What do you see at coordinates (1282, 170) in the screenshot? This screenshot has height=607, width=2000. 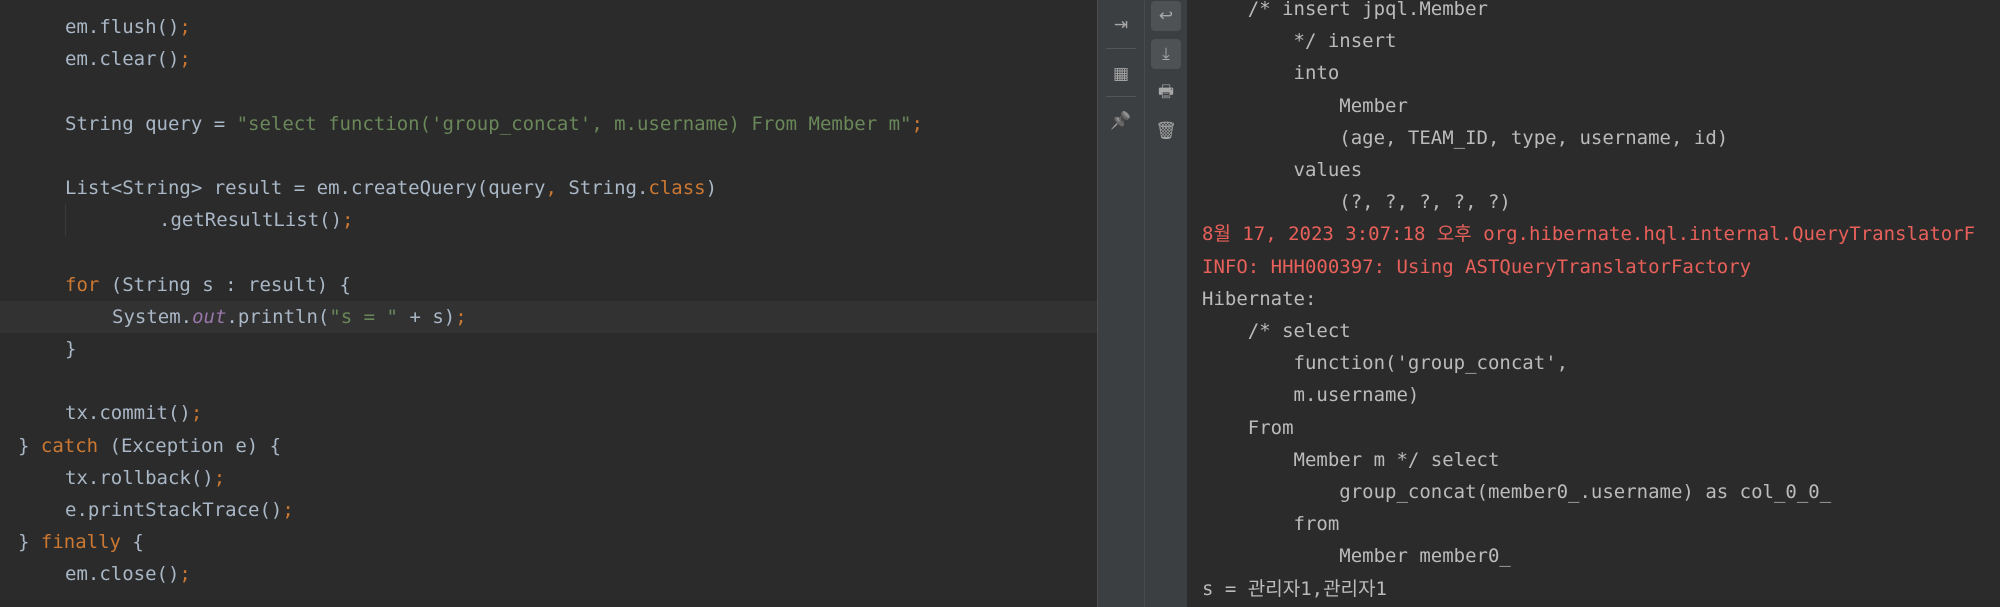 I see `console-log-line: values` at bounding box center [1282, 170].